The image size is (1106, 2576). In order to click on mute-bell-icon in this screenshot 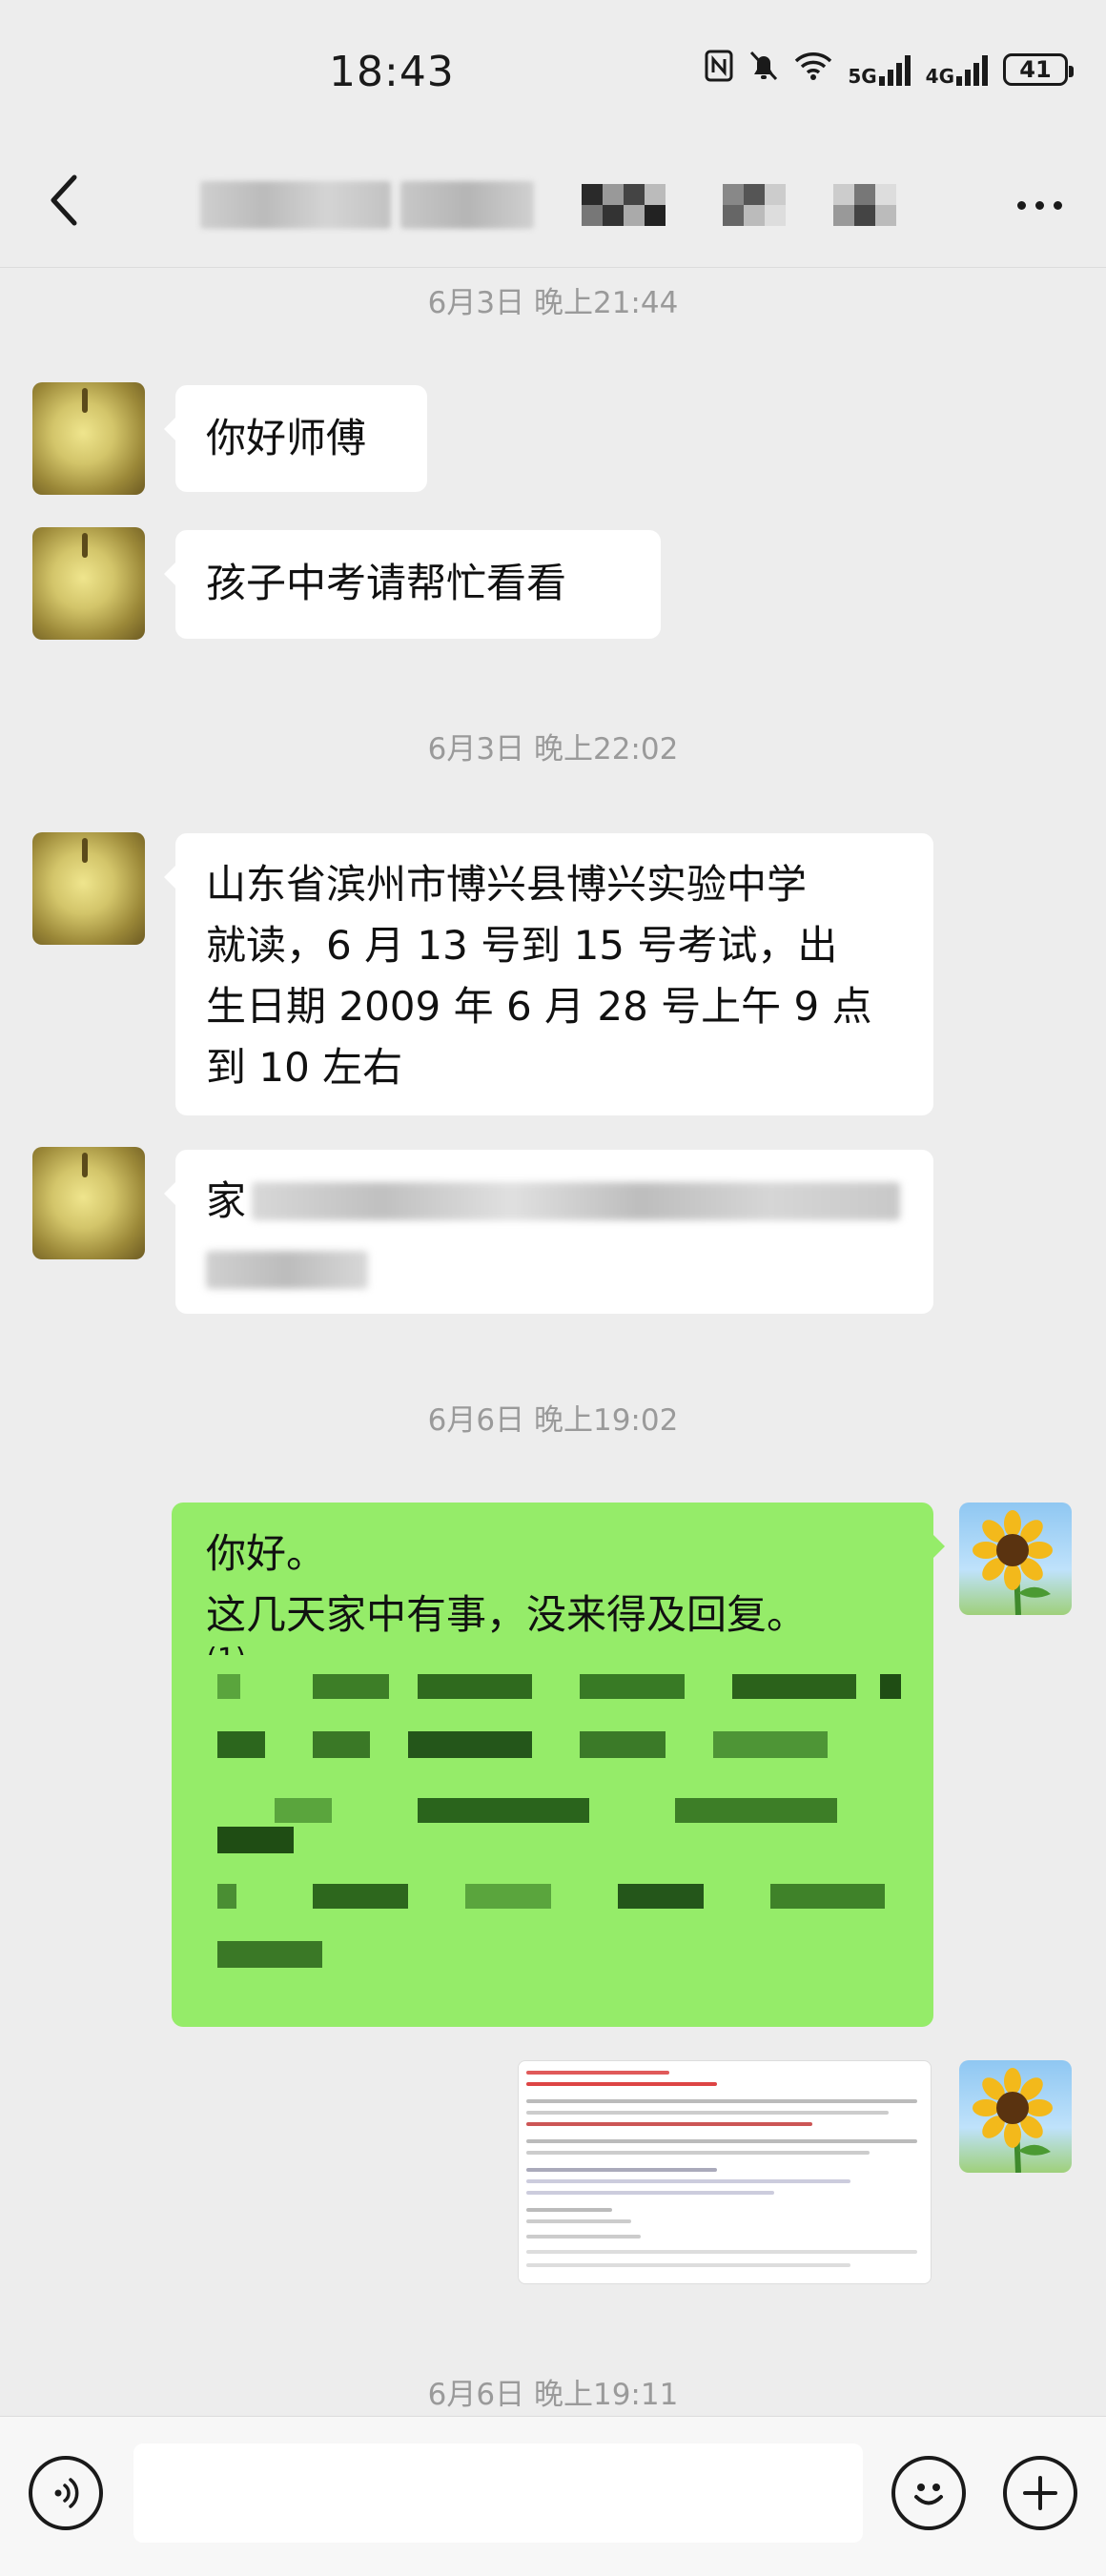, I will do `click(763, 70)`.